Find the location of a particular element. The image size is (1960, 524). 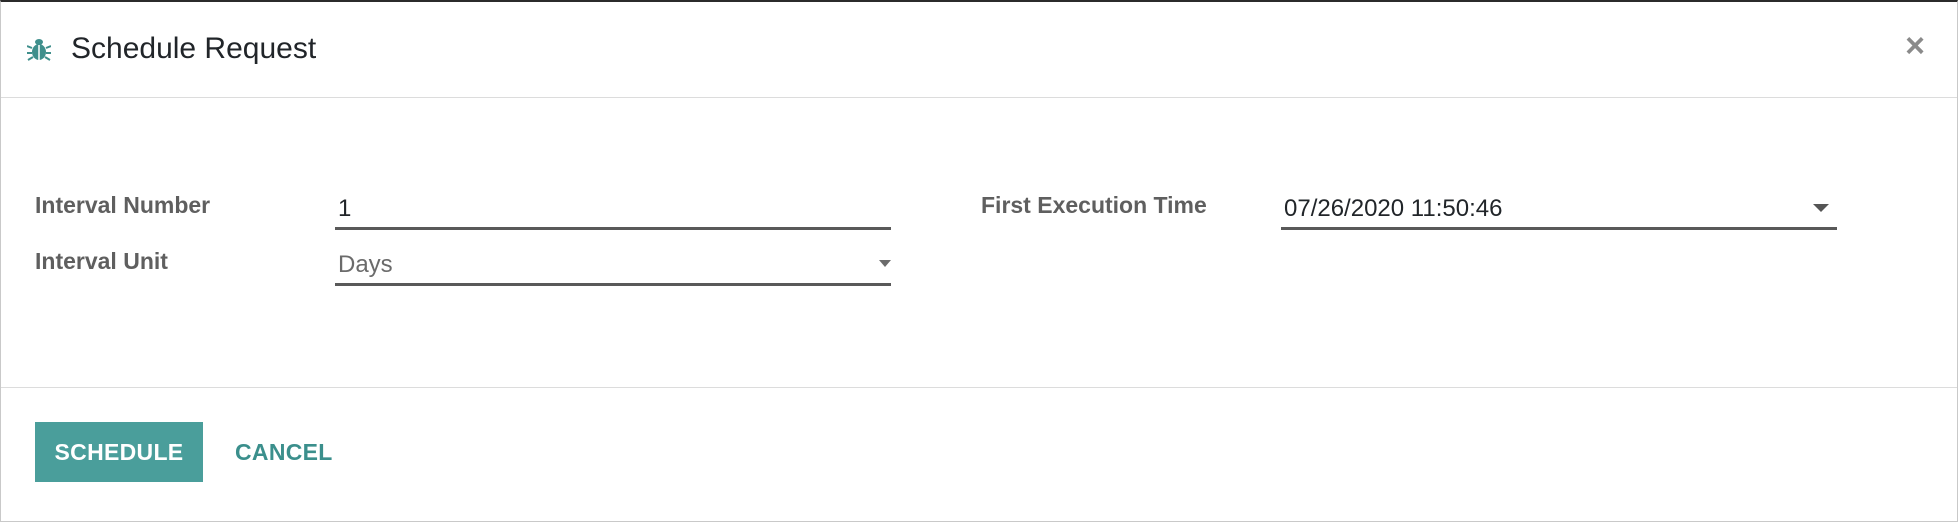

cancel-button: CANCEL is located at coordinates (284, 452).